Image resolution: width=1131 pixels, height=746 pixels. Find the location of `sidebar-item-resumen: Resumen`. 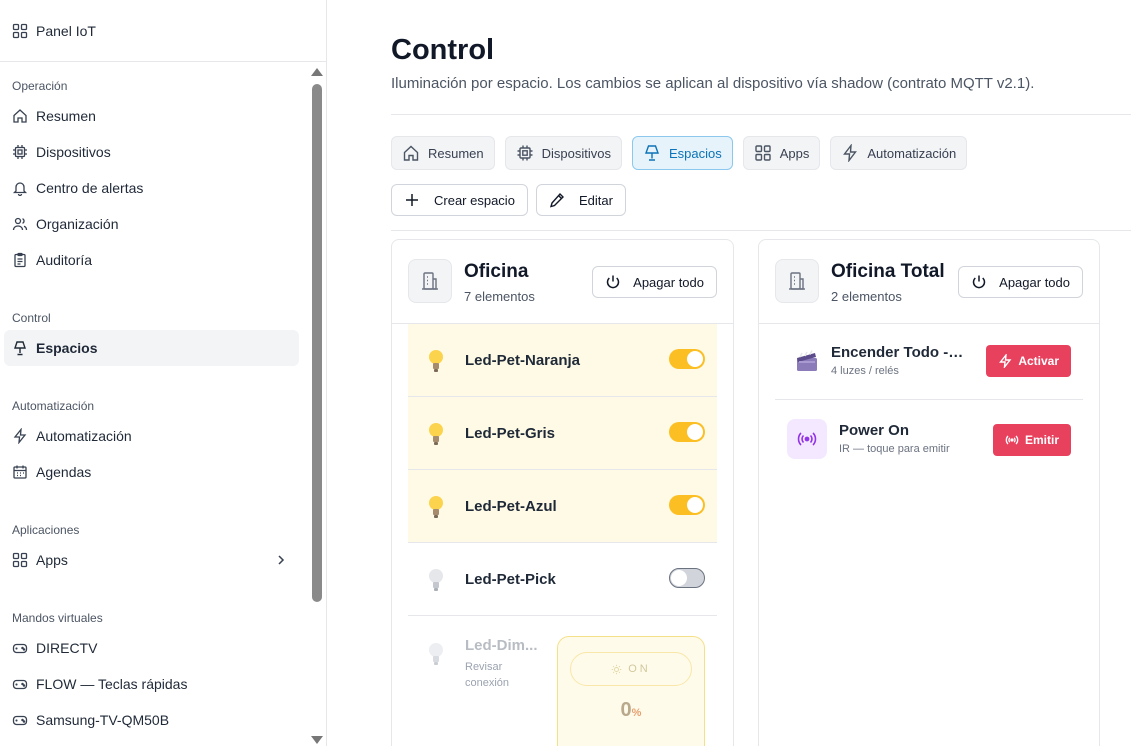

sidebar-item-resumen: Resumen is located at coordinates (151, 116).